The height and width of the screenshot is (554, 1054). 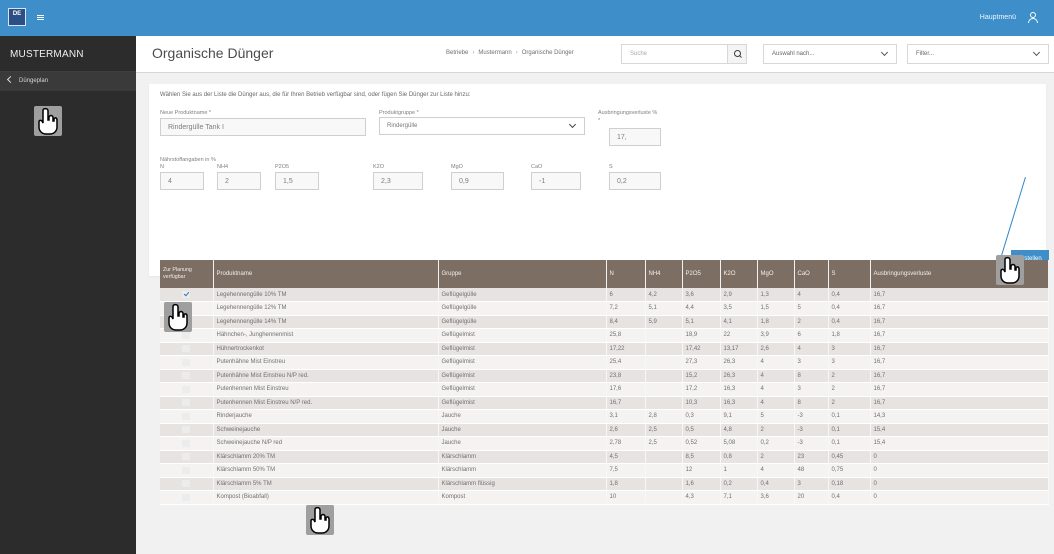 What do you see at coordinates (182, 181) in the screenshot?
I see `nutrient-field-n: 4` at bounding box center [182, 181].